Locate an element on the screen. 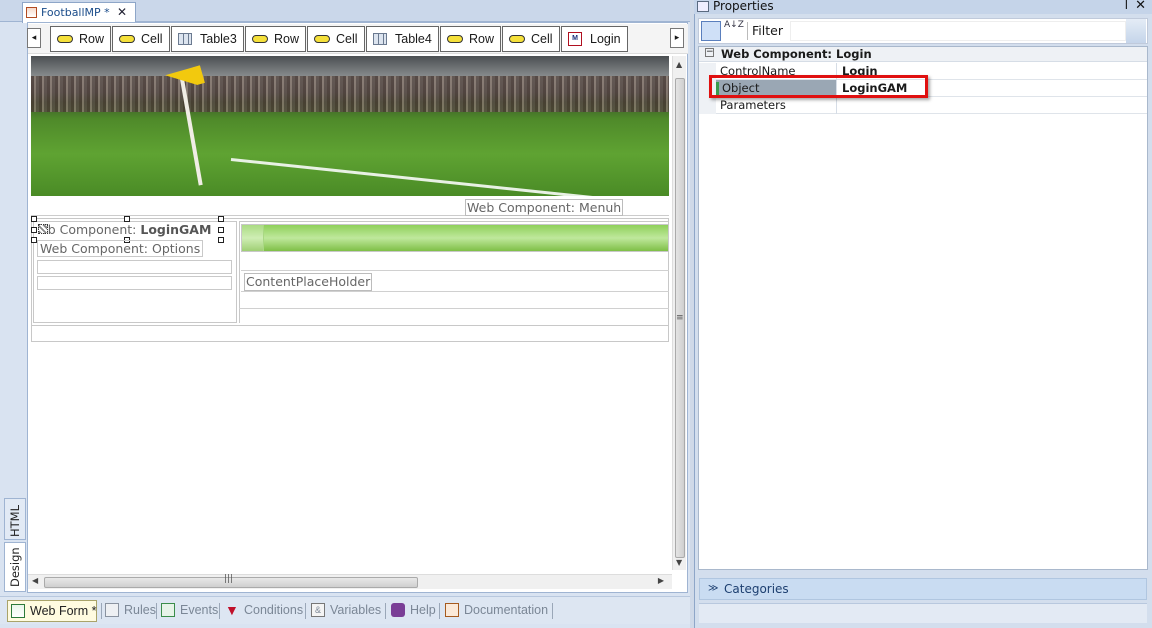  collapse-icon: − is located at coordinates (709, 52).